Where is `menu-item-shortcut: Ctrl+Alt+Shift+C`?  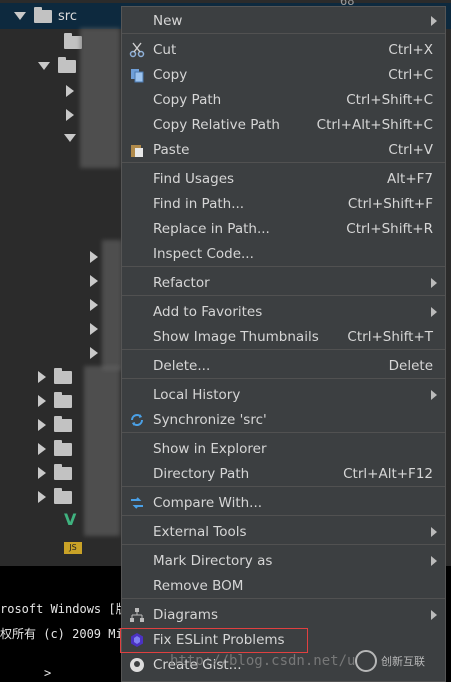 menu-item-shortcut: Ctrl+Alt+Shift+C is located at coordinates (374, 125).